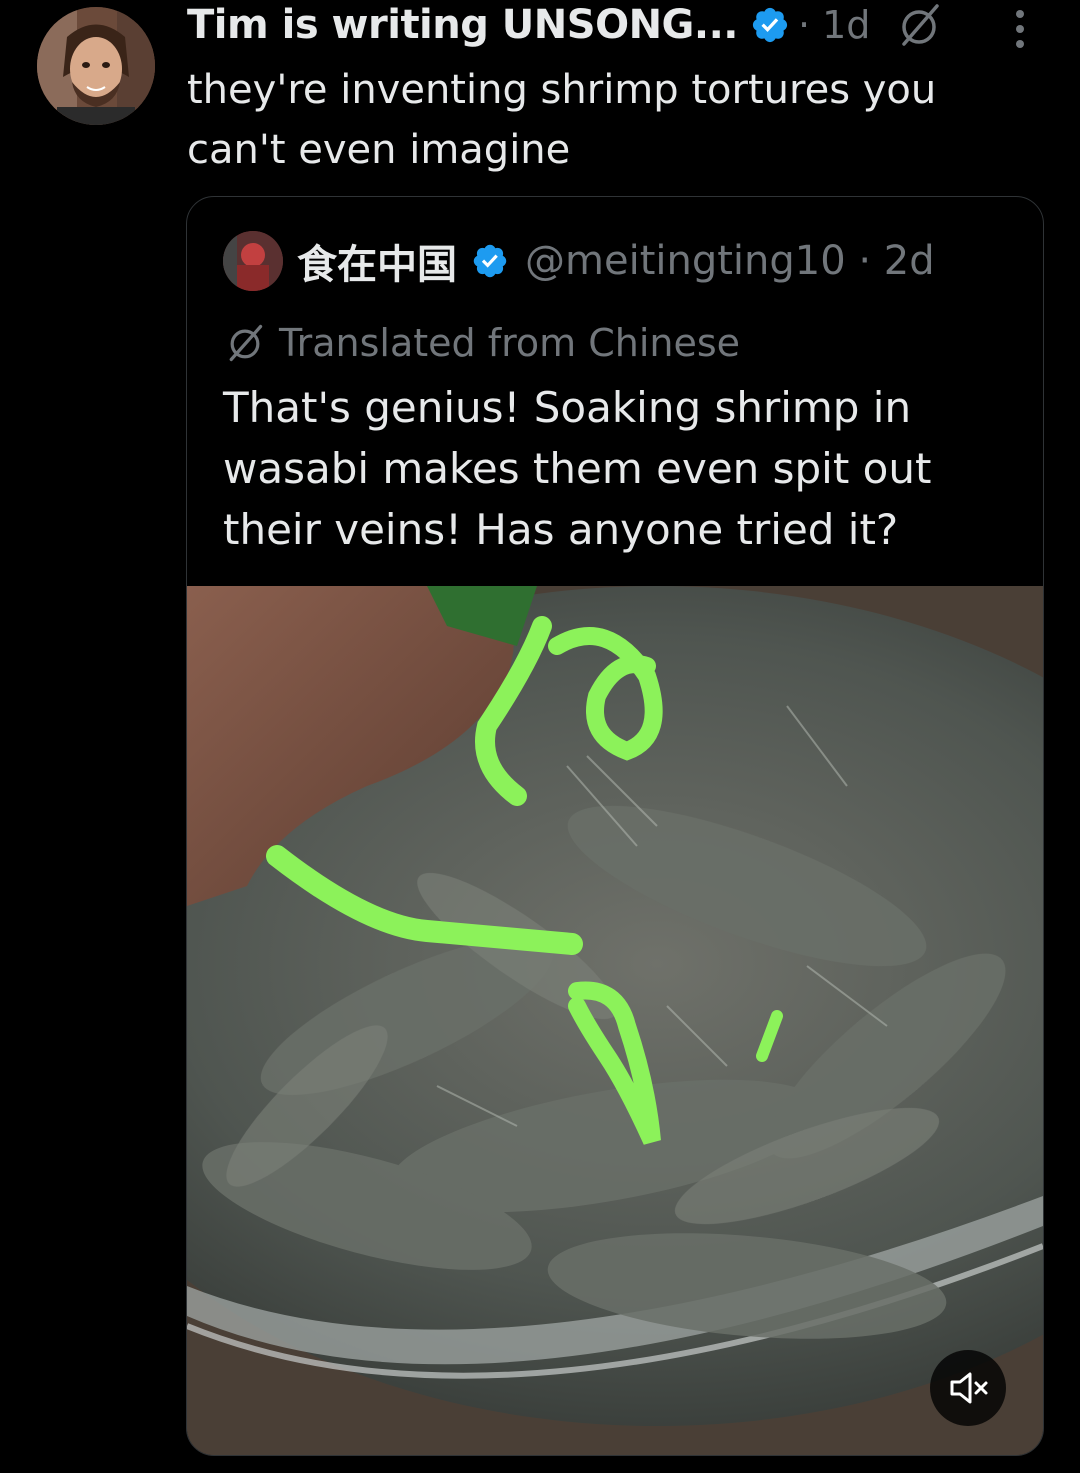 The height and width of the screenshot is (1473, 1080). What do you see at coordinates (377, 261) in the screenshot?
I see `quoted-author-name: 食在中国` at bounding box center [377, 261].